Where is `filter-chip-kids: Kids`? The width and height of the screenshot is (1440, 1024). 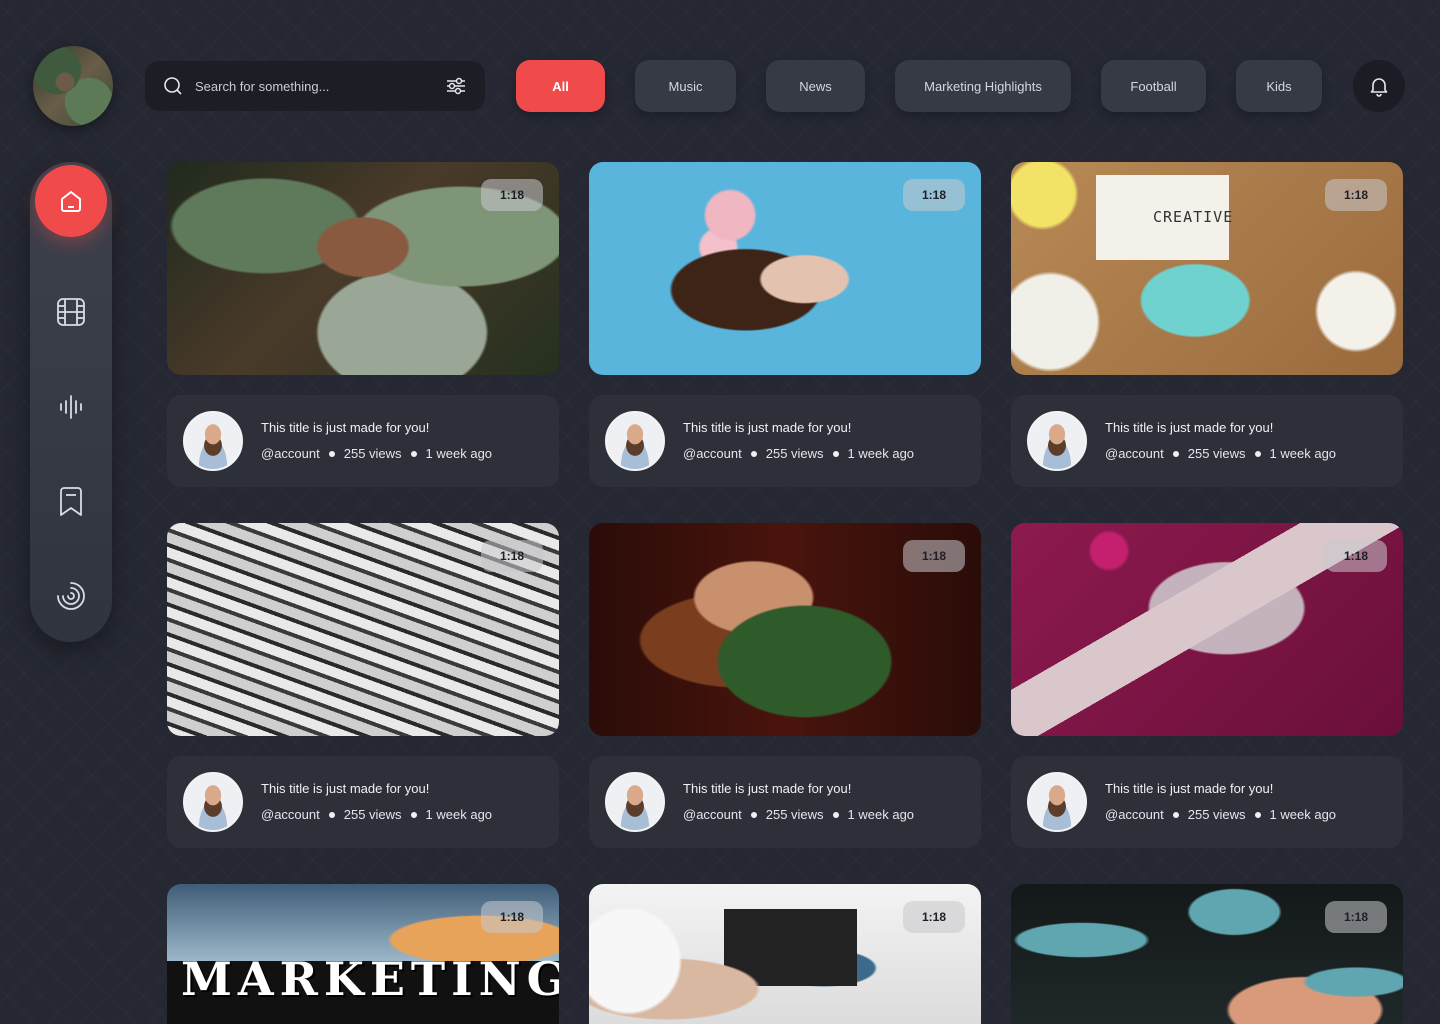
filter-chip-kids: Kids is located at coordinates (1279, 86).